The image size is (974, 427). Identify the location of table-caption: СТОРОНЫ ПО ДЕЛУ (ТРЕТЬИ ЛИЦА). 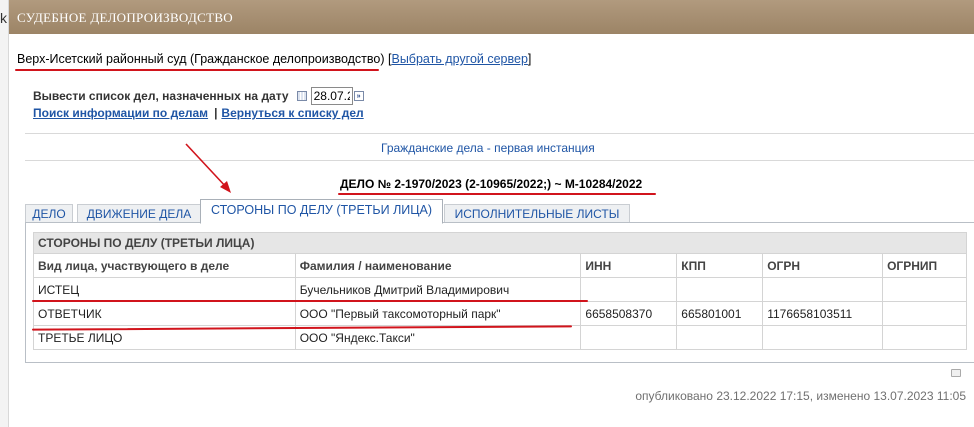
(500, 243).